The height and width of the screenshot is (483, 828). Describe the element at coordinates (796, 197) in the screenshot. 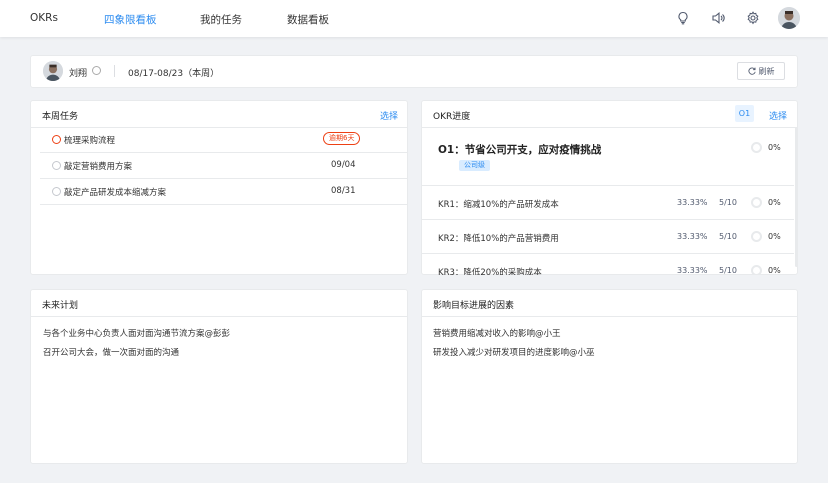

I see `scrollbar` at that location.